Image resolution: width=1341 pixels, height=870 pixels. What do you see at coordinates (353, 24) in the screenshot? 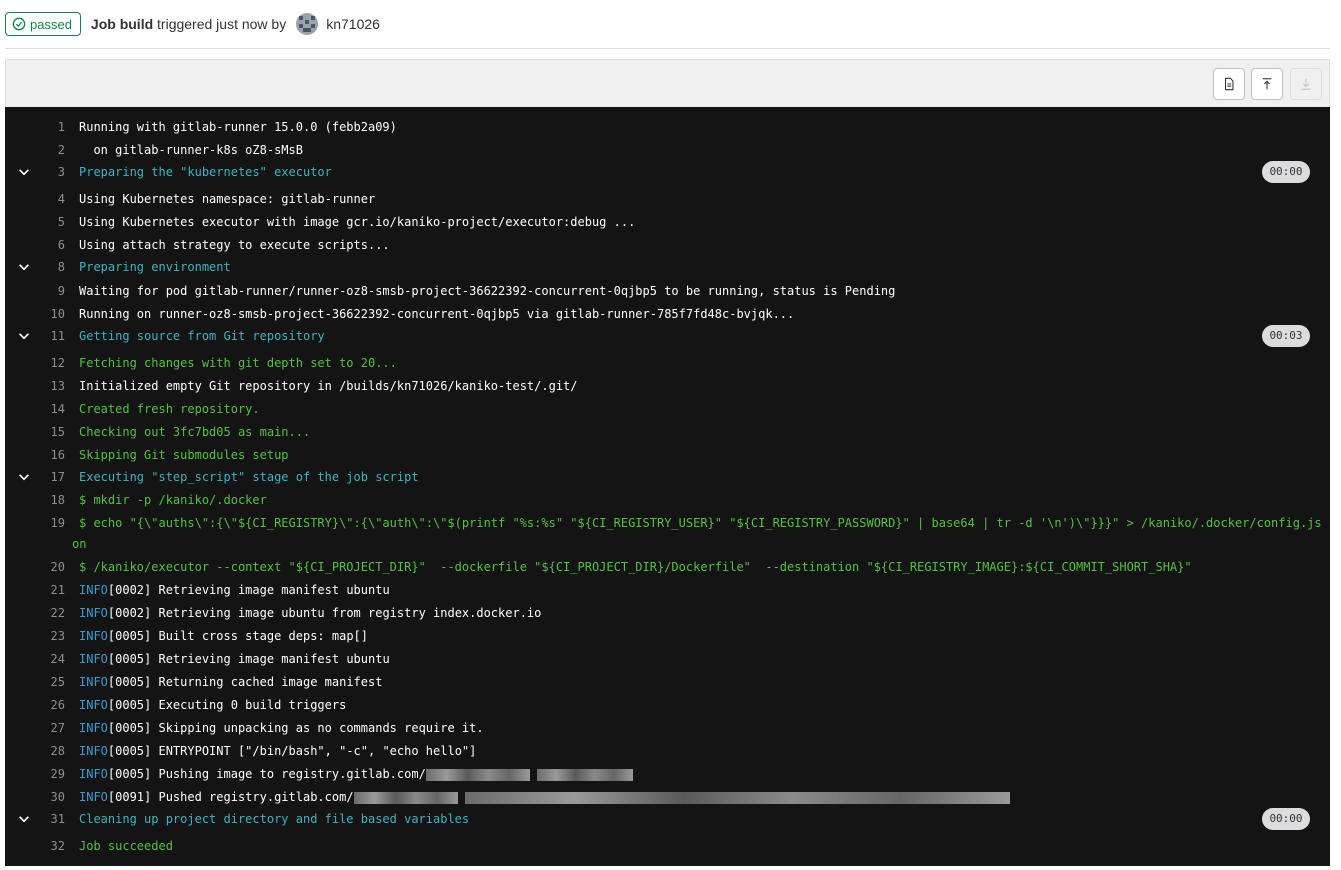
I see `username-link: kn71026` at bounding box center [353, 24].